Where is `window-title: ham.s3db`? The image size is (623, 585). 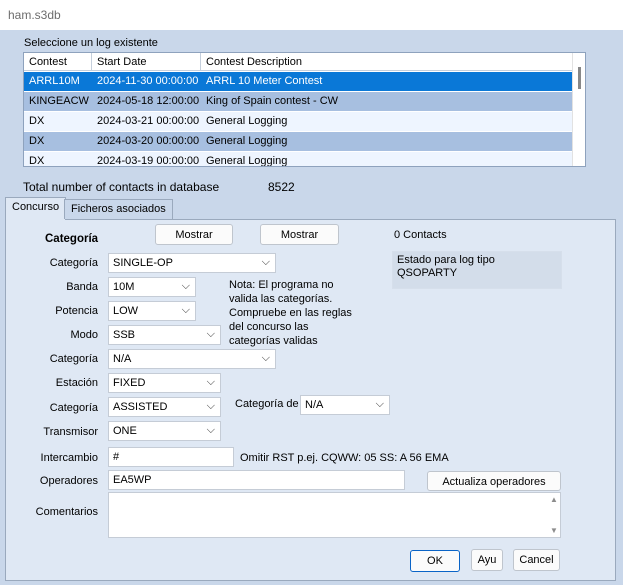
window-title: ham.s3db is located at coordinates (311, 15).